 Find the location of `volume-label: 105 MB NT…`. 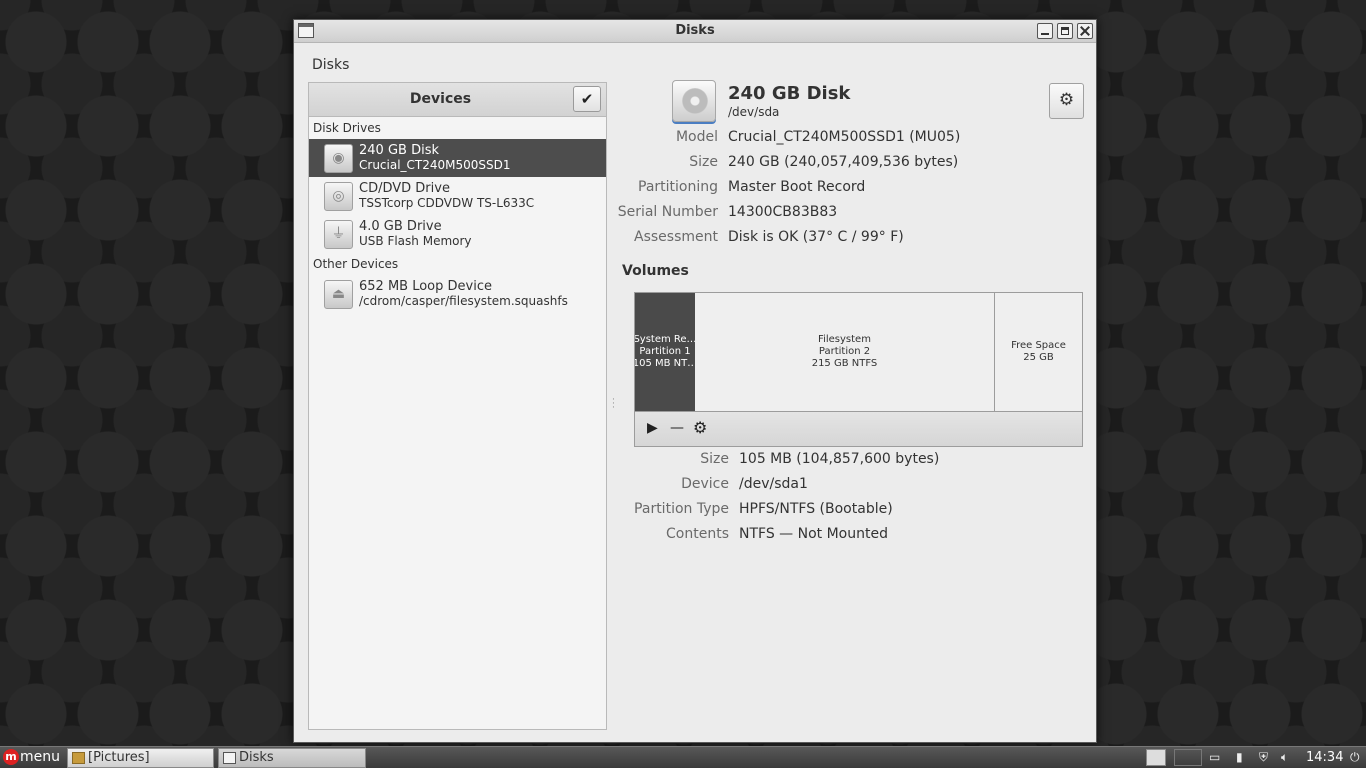

volume-label: 105 MB NT… is located at coordinates (665, 363).